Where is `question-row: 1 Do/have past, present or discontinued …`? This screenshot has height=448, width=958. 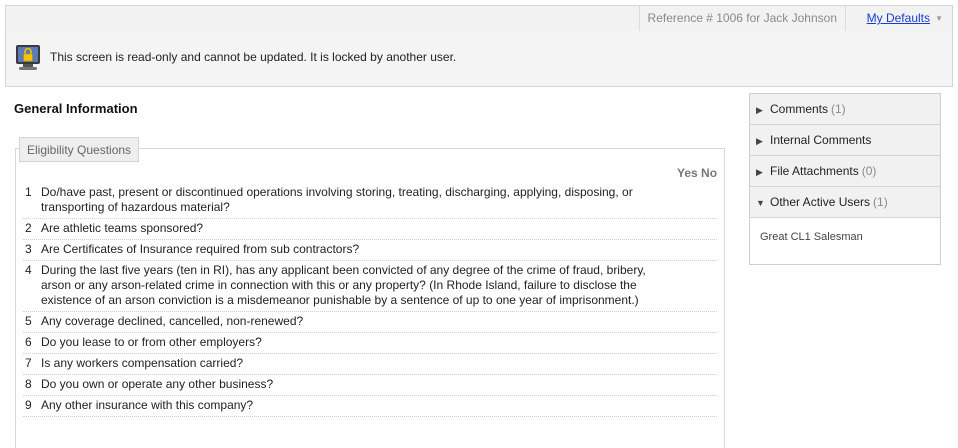
question-row: 1 Do/have past, present or discontinued … is located at coordinates (370, 201).